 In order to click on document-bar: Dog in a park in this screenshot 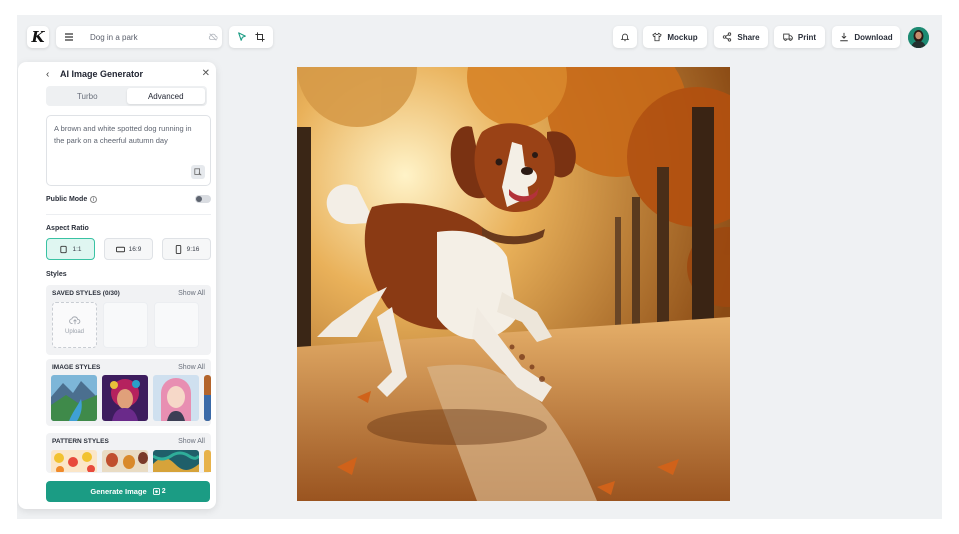, I will do `click(139, 37)`.